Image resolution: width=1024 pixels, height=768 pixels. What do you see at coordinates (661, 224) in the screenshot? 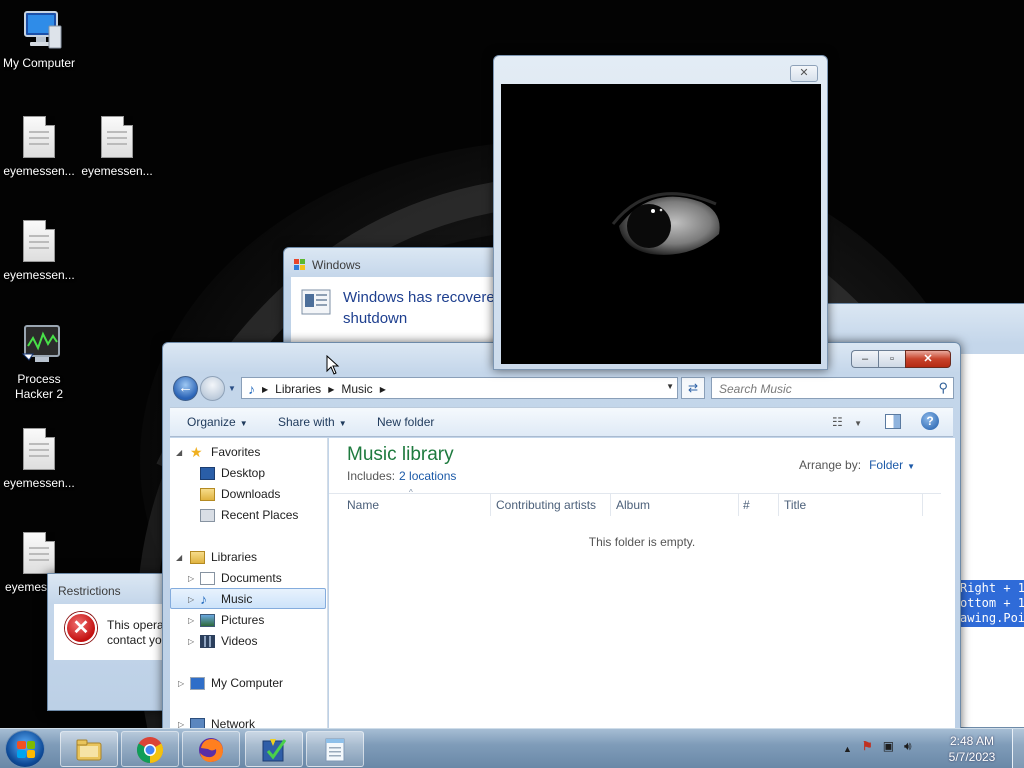
I see `eye-image` at bounding box center [661, 224].